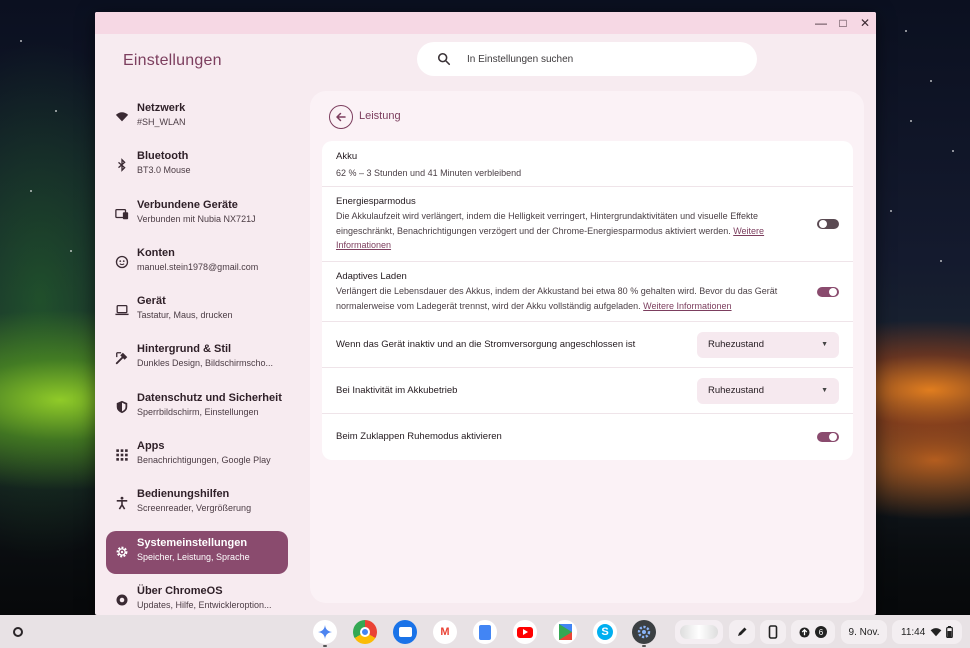 This screenshot has height=648, width=970. Describe the element at coordinates (371, 276) in the screenshot. I see `adaptive-charging-title: Adaptives Laden` at that location.